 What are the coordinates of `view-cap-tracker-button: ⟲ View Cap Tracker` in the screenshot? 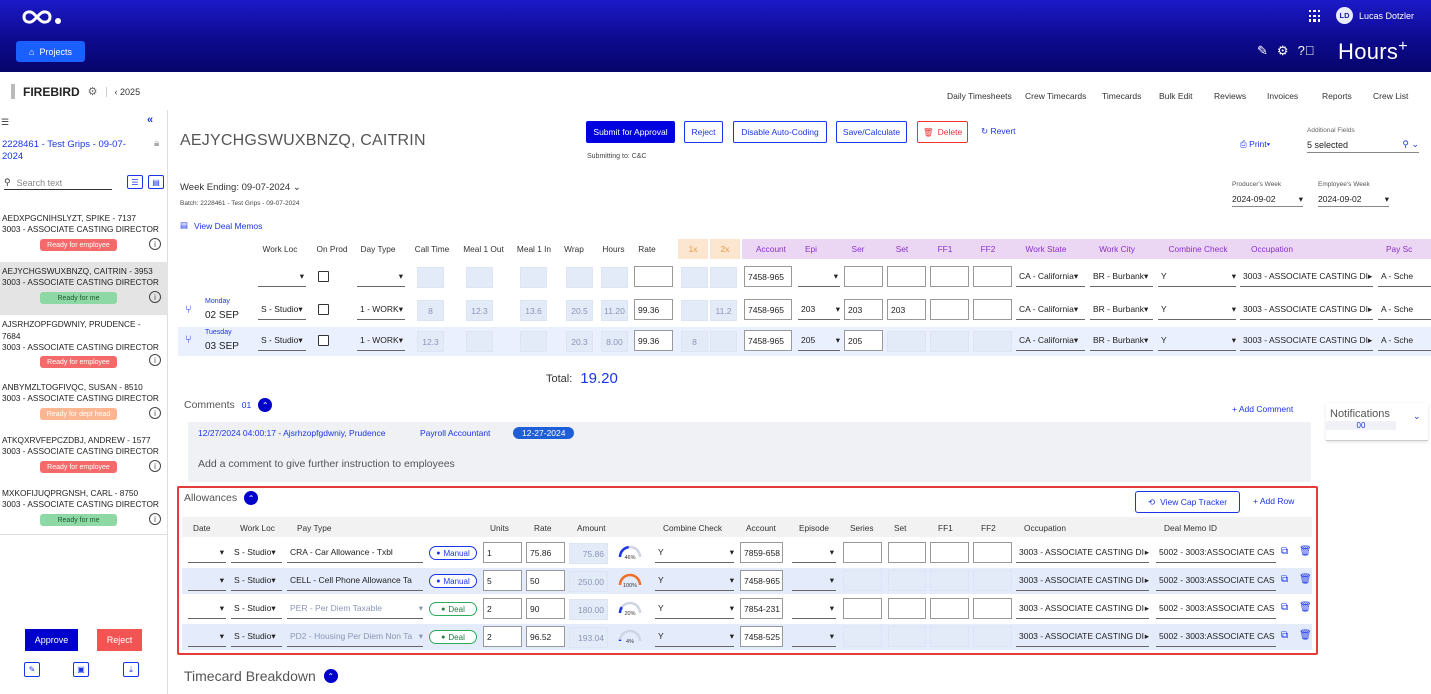 It's located at (1187, 502).